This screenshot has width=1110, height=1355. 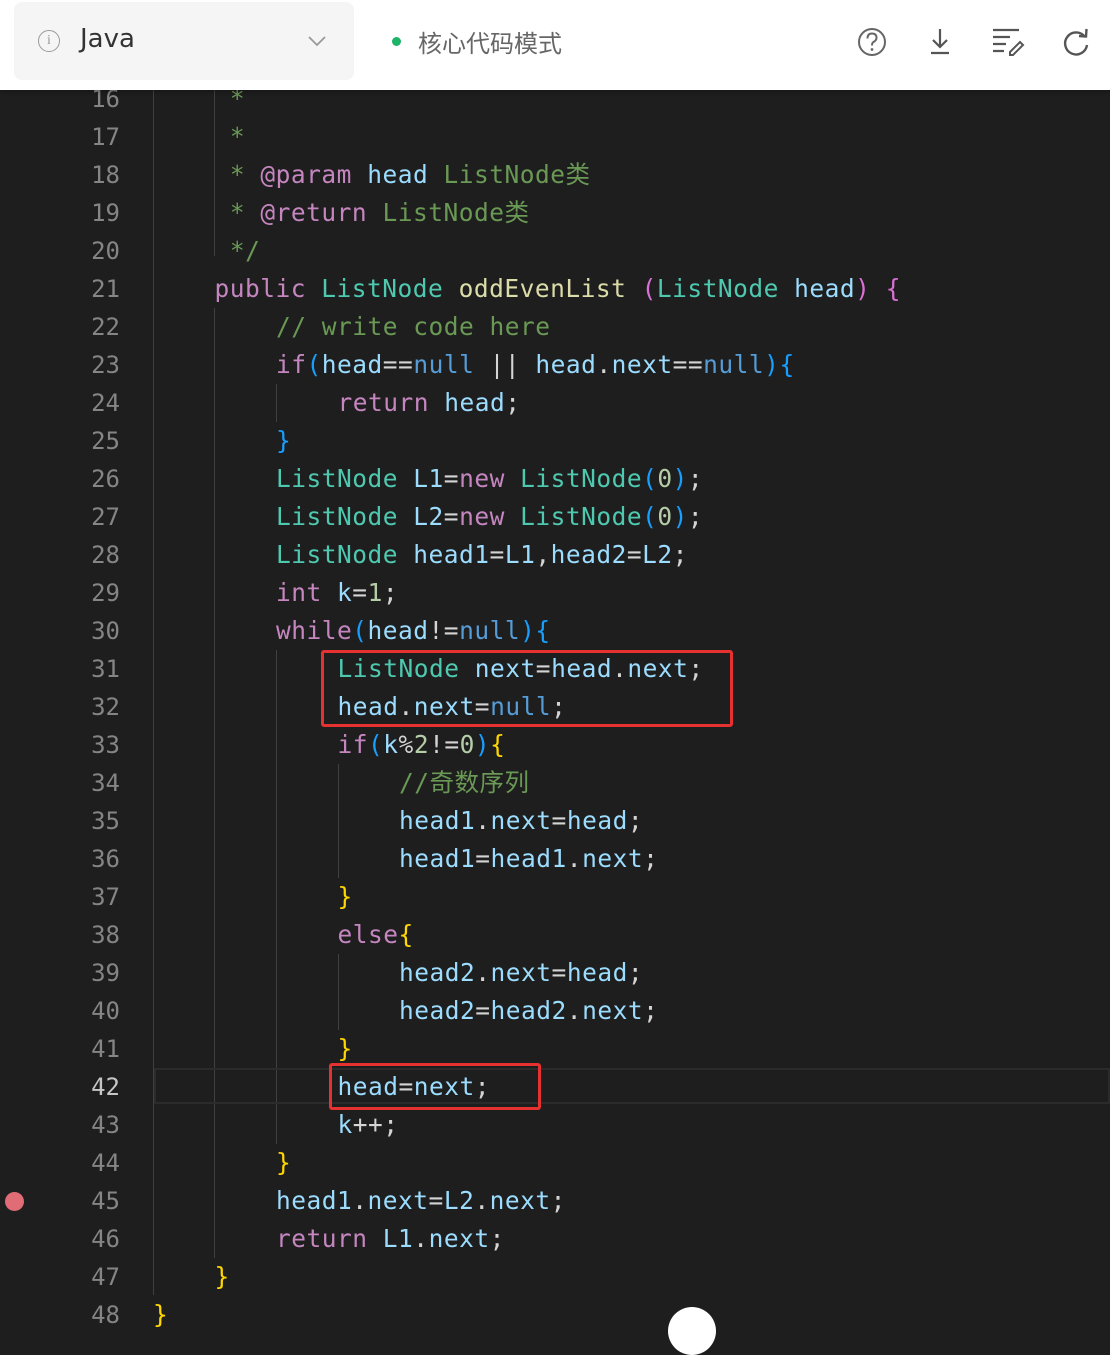 What do you see at coordinates (555, 783) in the screenshot?
I see `code-line: 34 //奇数序列` at bounding box center [555, 783].